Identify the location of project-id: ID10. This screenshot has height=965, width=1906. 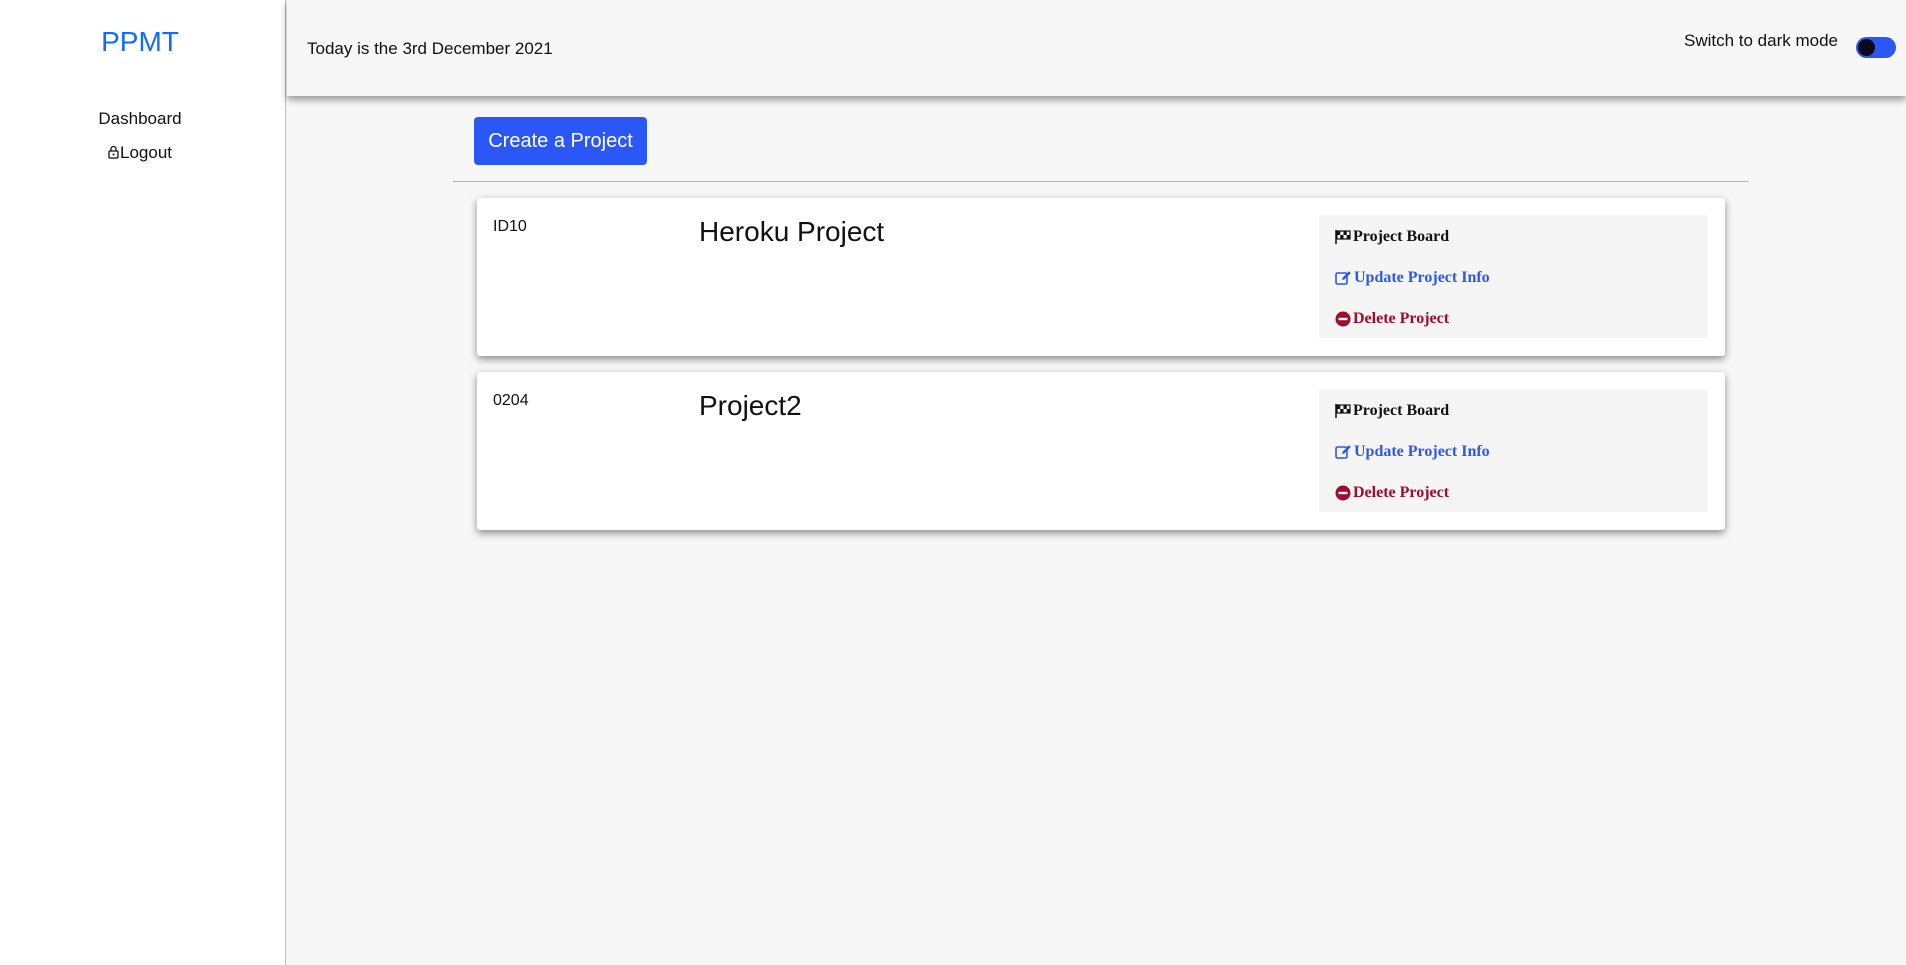
(510, 226).